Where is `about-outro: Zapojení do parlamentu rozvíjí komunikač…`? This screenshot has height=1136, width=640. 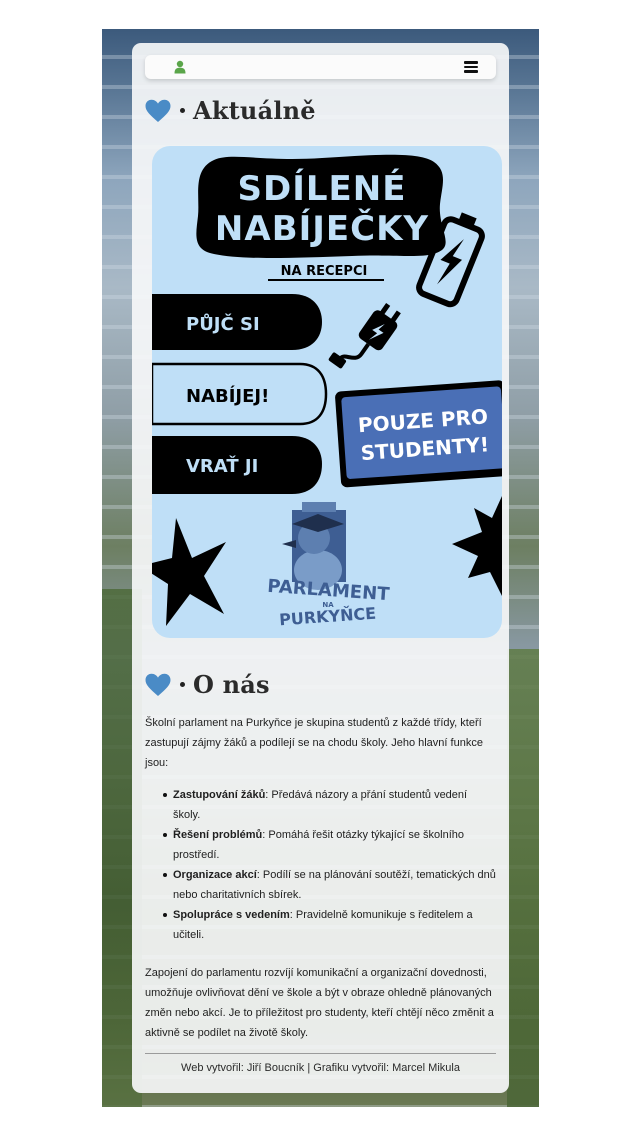
about-outro: Zapojení do parlamentu rozvíjí komunikač… is located at coordinates (319, 1003).